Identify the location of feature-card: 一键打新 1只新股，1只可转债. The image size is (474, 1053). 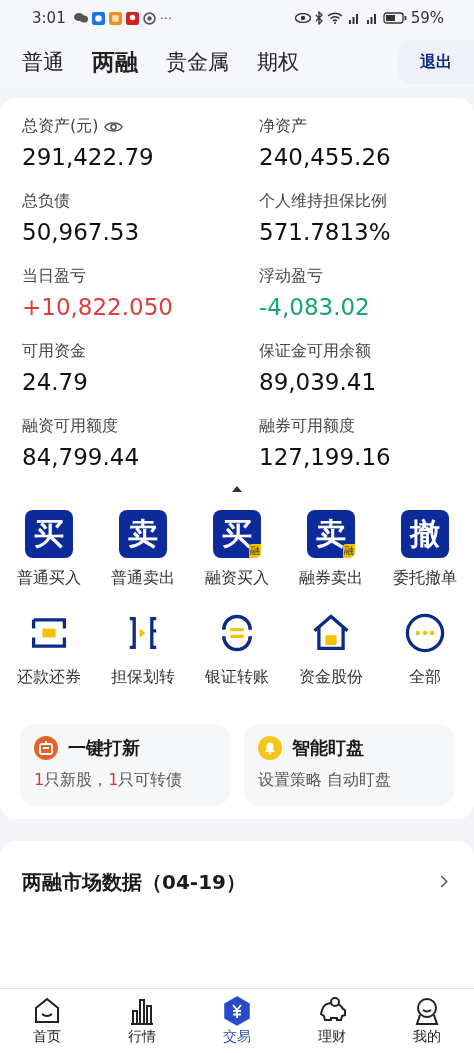
(125, 764).